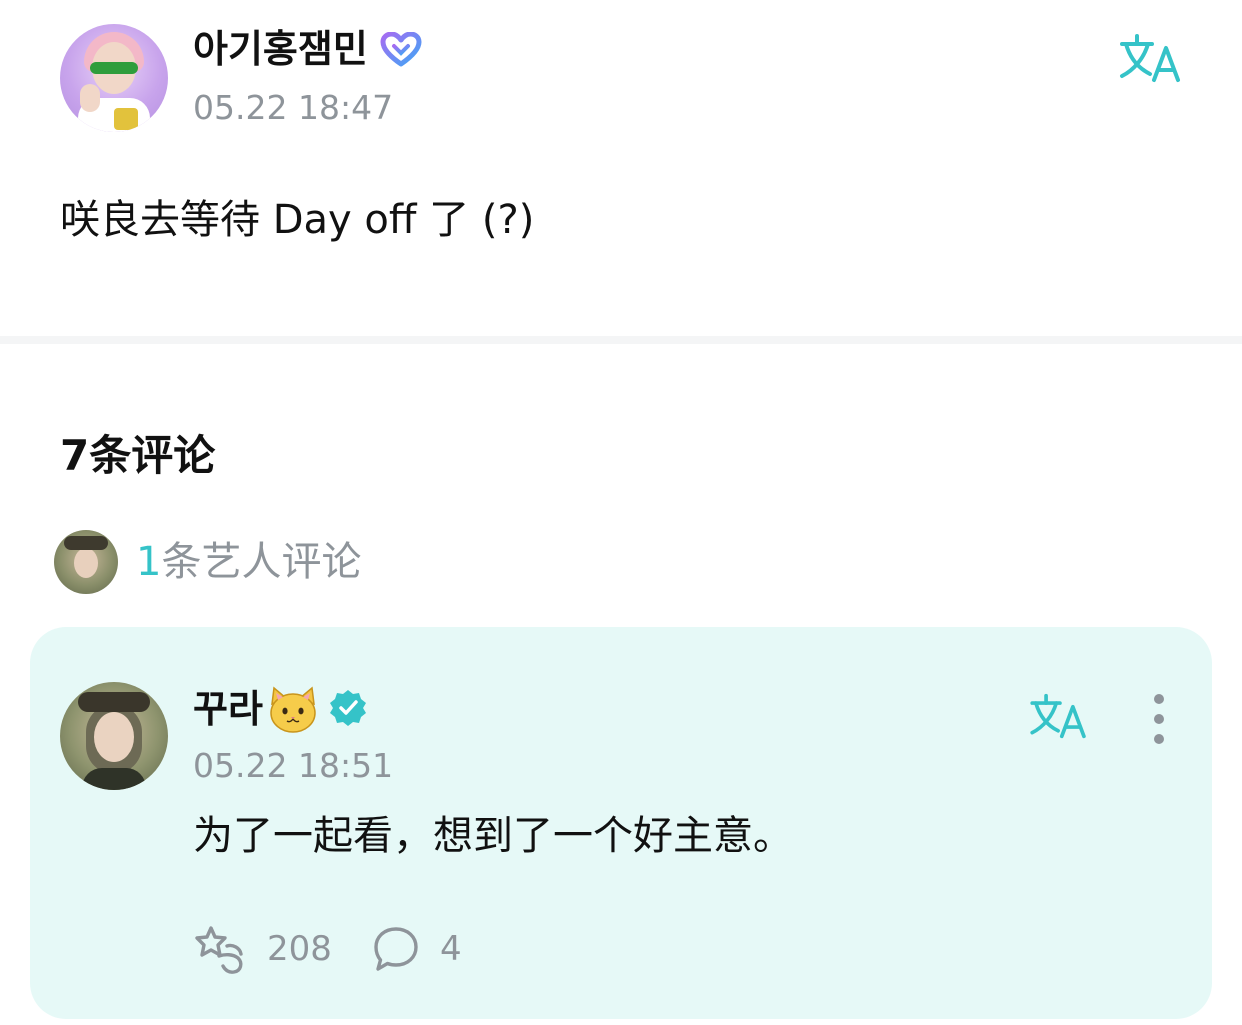 The image size is (1242, 1025). I want to click on membership-heart-icon, so click(401, 49).